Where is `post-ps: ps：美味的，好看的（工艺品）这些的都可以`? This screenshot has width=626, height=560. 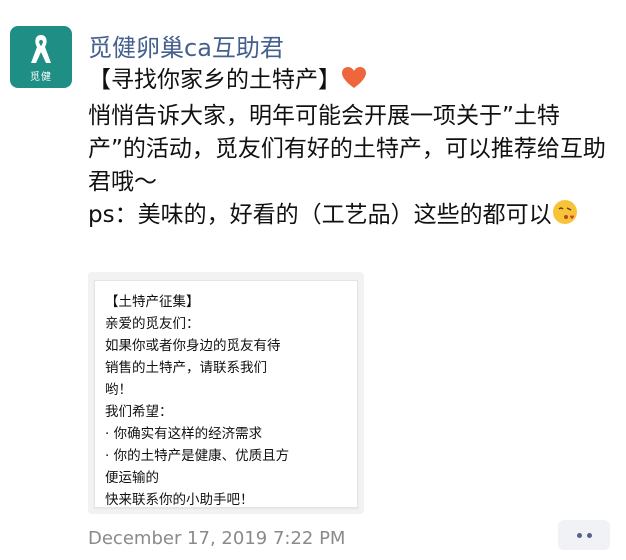 post-ps: ps：美味的，好看的（工艺品）这些的都可以 is located at coordinates (320, 215).